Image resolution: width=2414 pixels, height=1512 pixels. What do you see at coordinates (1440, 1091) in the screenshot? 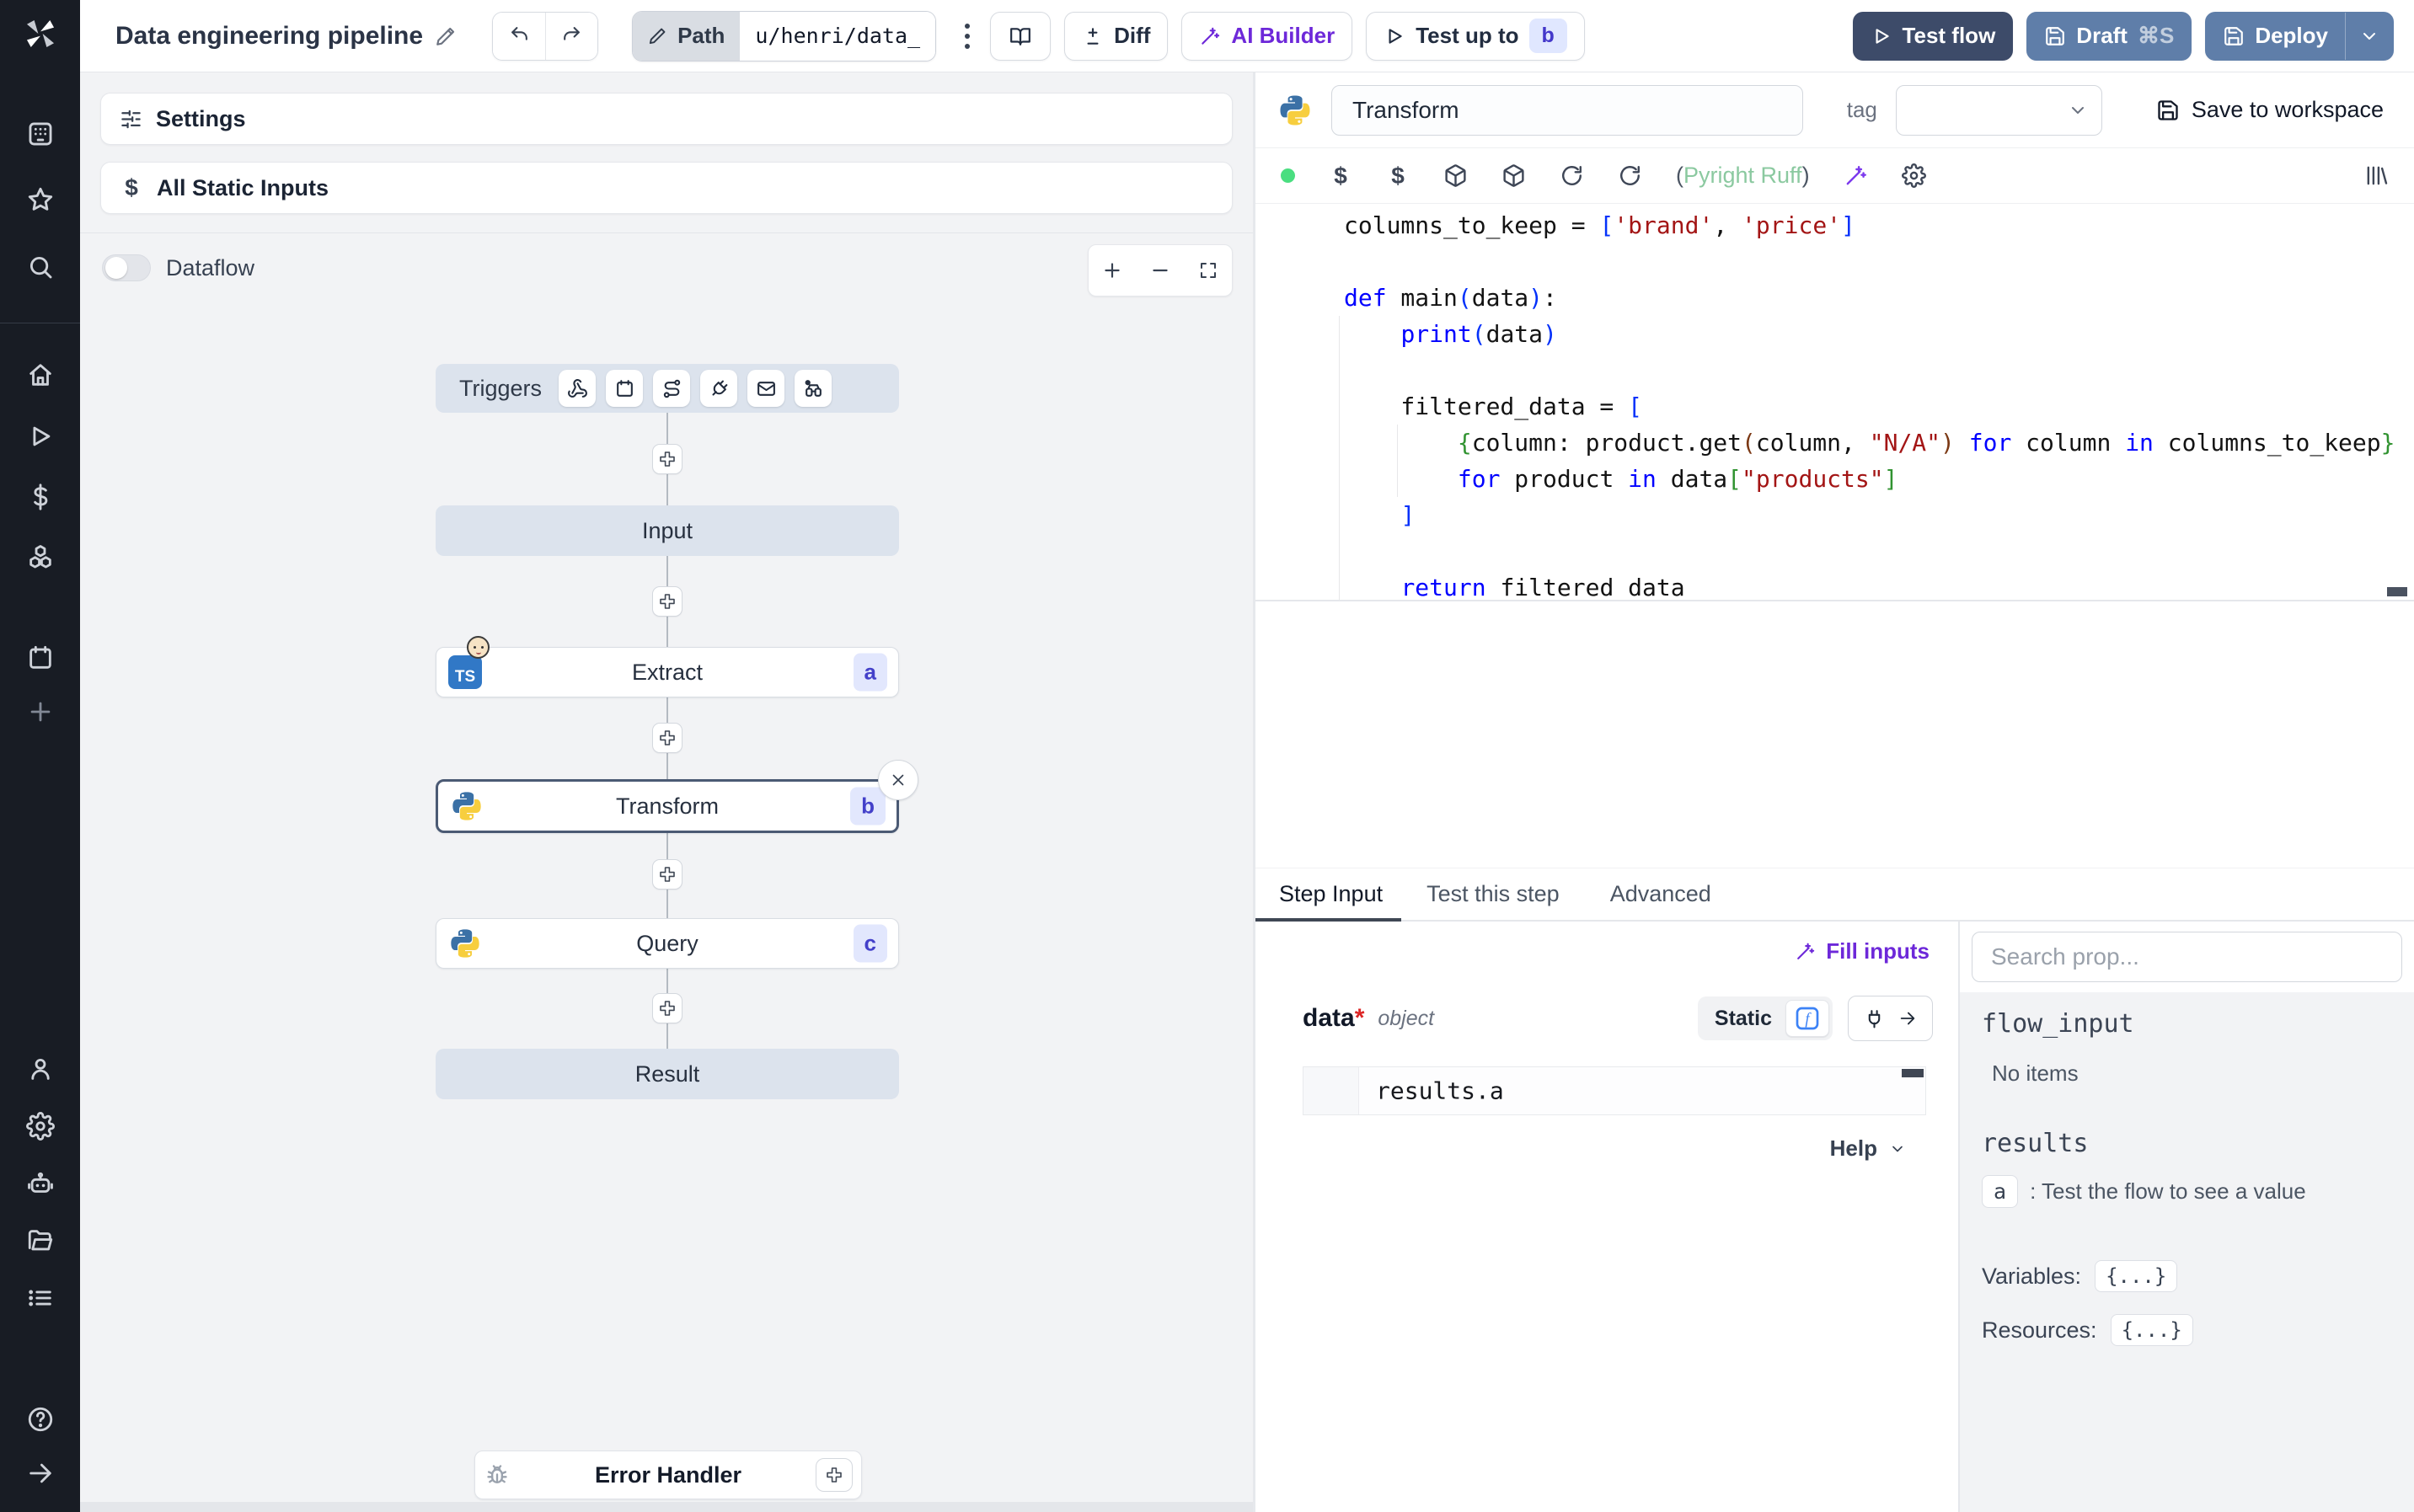
I see `expression-value: results.a` at bounding box center [1440, 1091].